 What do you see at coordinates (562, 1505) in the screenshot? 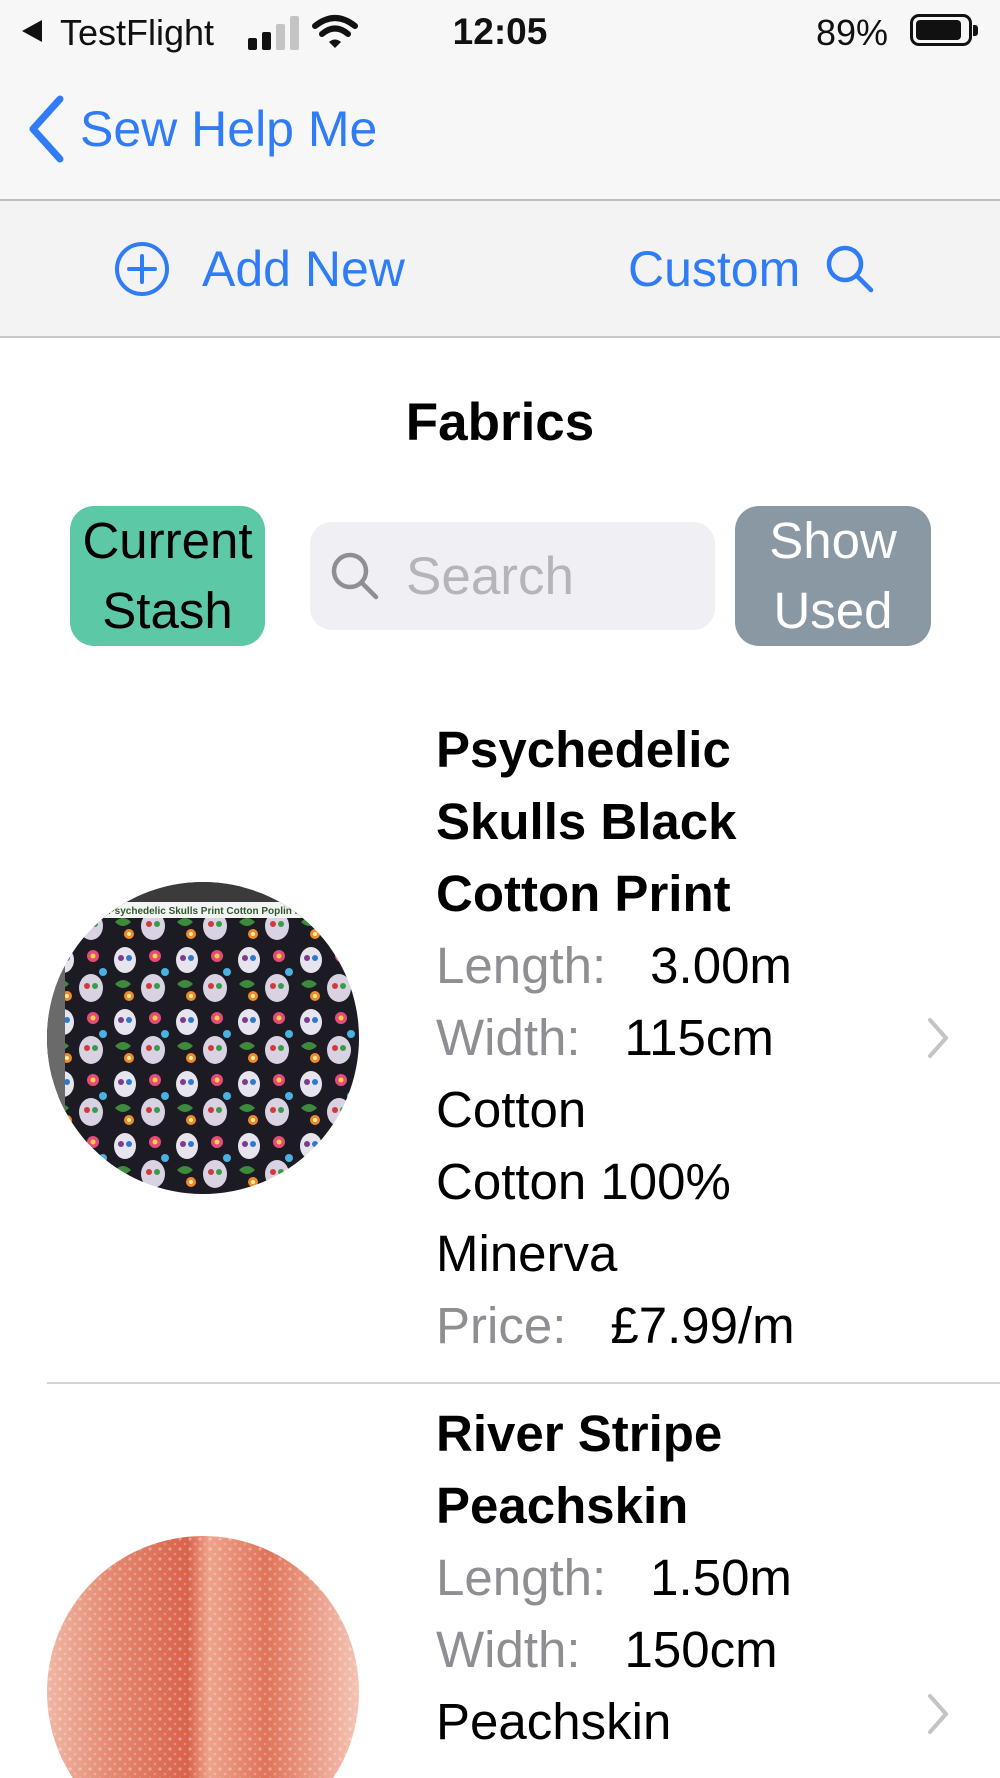
I see `fabric-name-line: Peachskin` at bounding box center [562, 1505].